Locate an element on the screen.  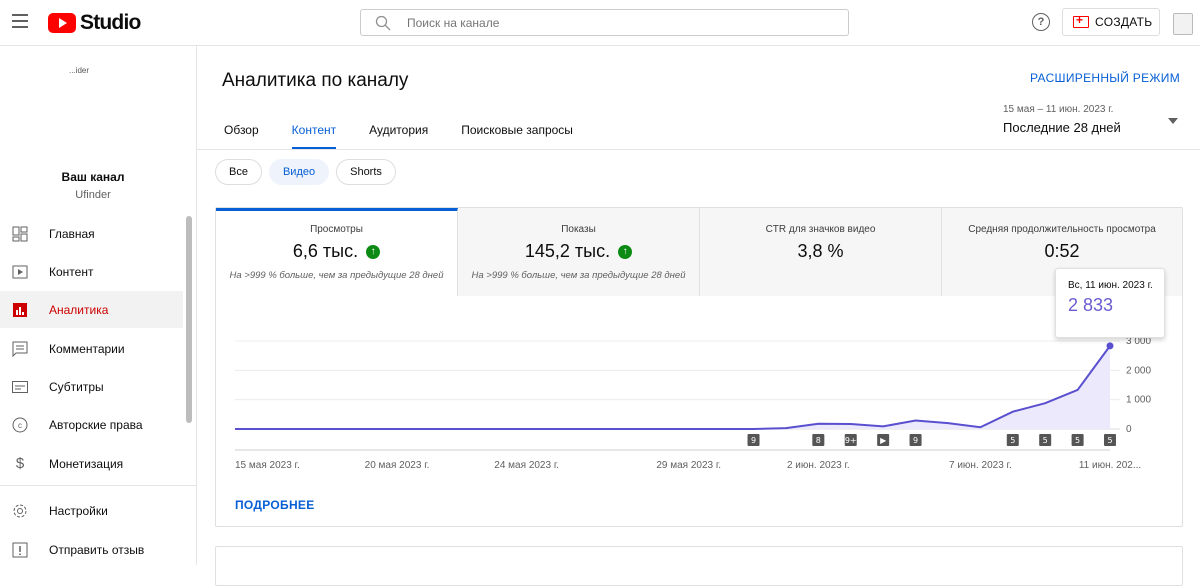
y-tick-label: 2 000 is located at coordinates (1138, 370).